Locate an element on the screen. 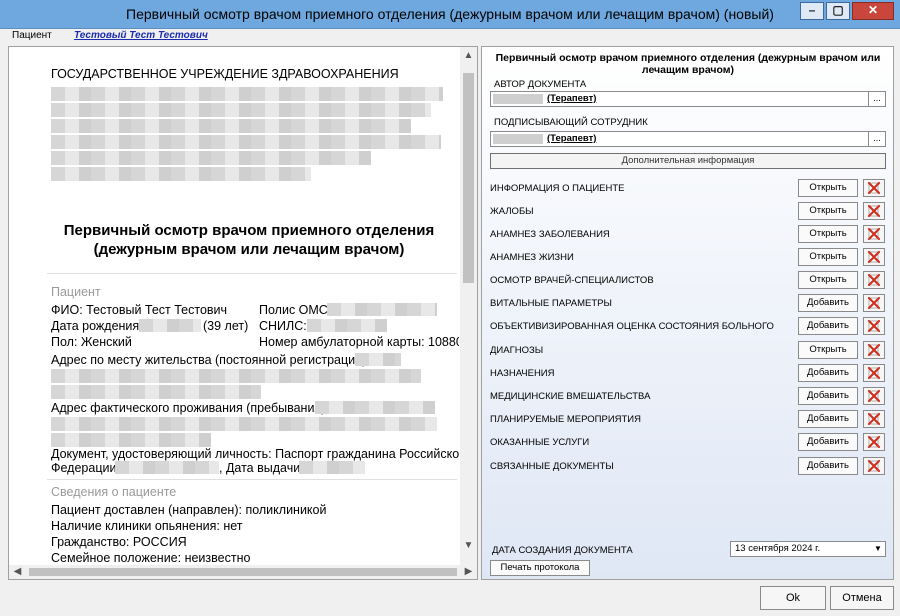 This screenshot has width=900, height=616. section-row: ЖАЛОБЫ Открыть is located at coordinates (687, 211).